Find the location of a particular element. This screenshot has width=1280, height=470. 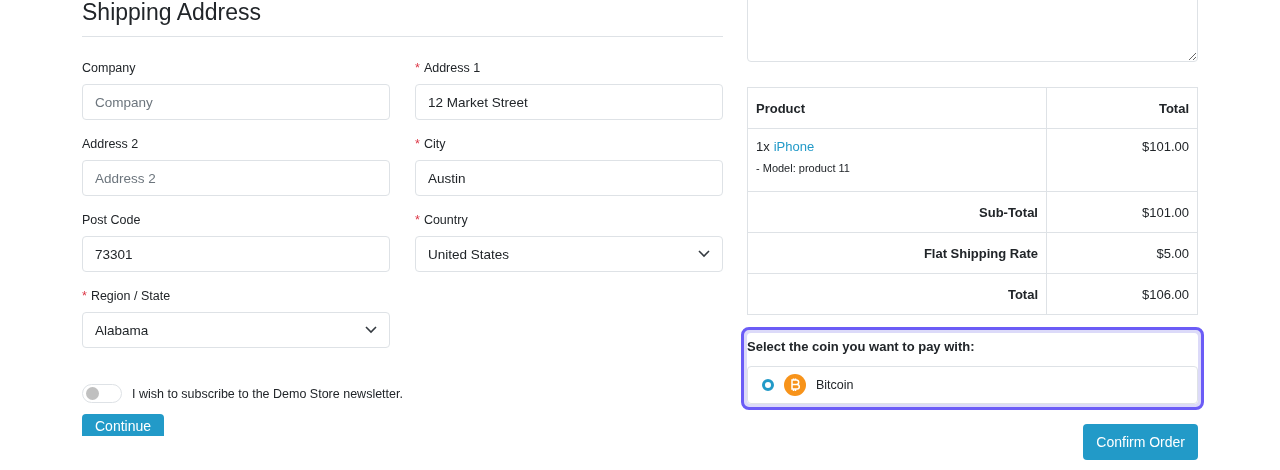

input-field: 12 Market Street is located at coordinates (569, 102).